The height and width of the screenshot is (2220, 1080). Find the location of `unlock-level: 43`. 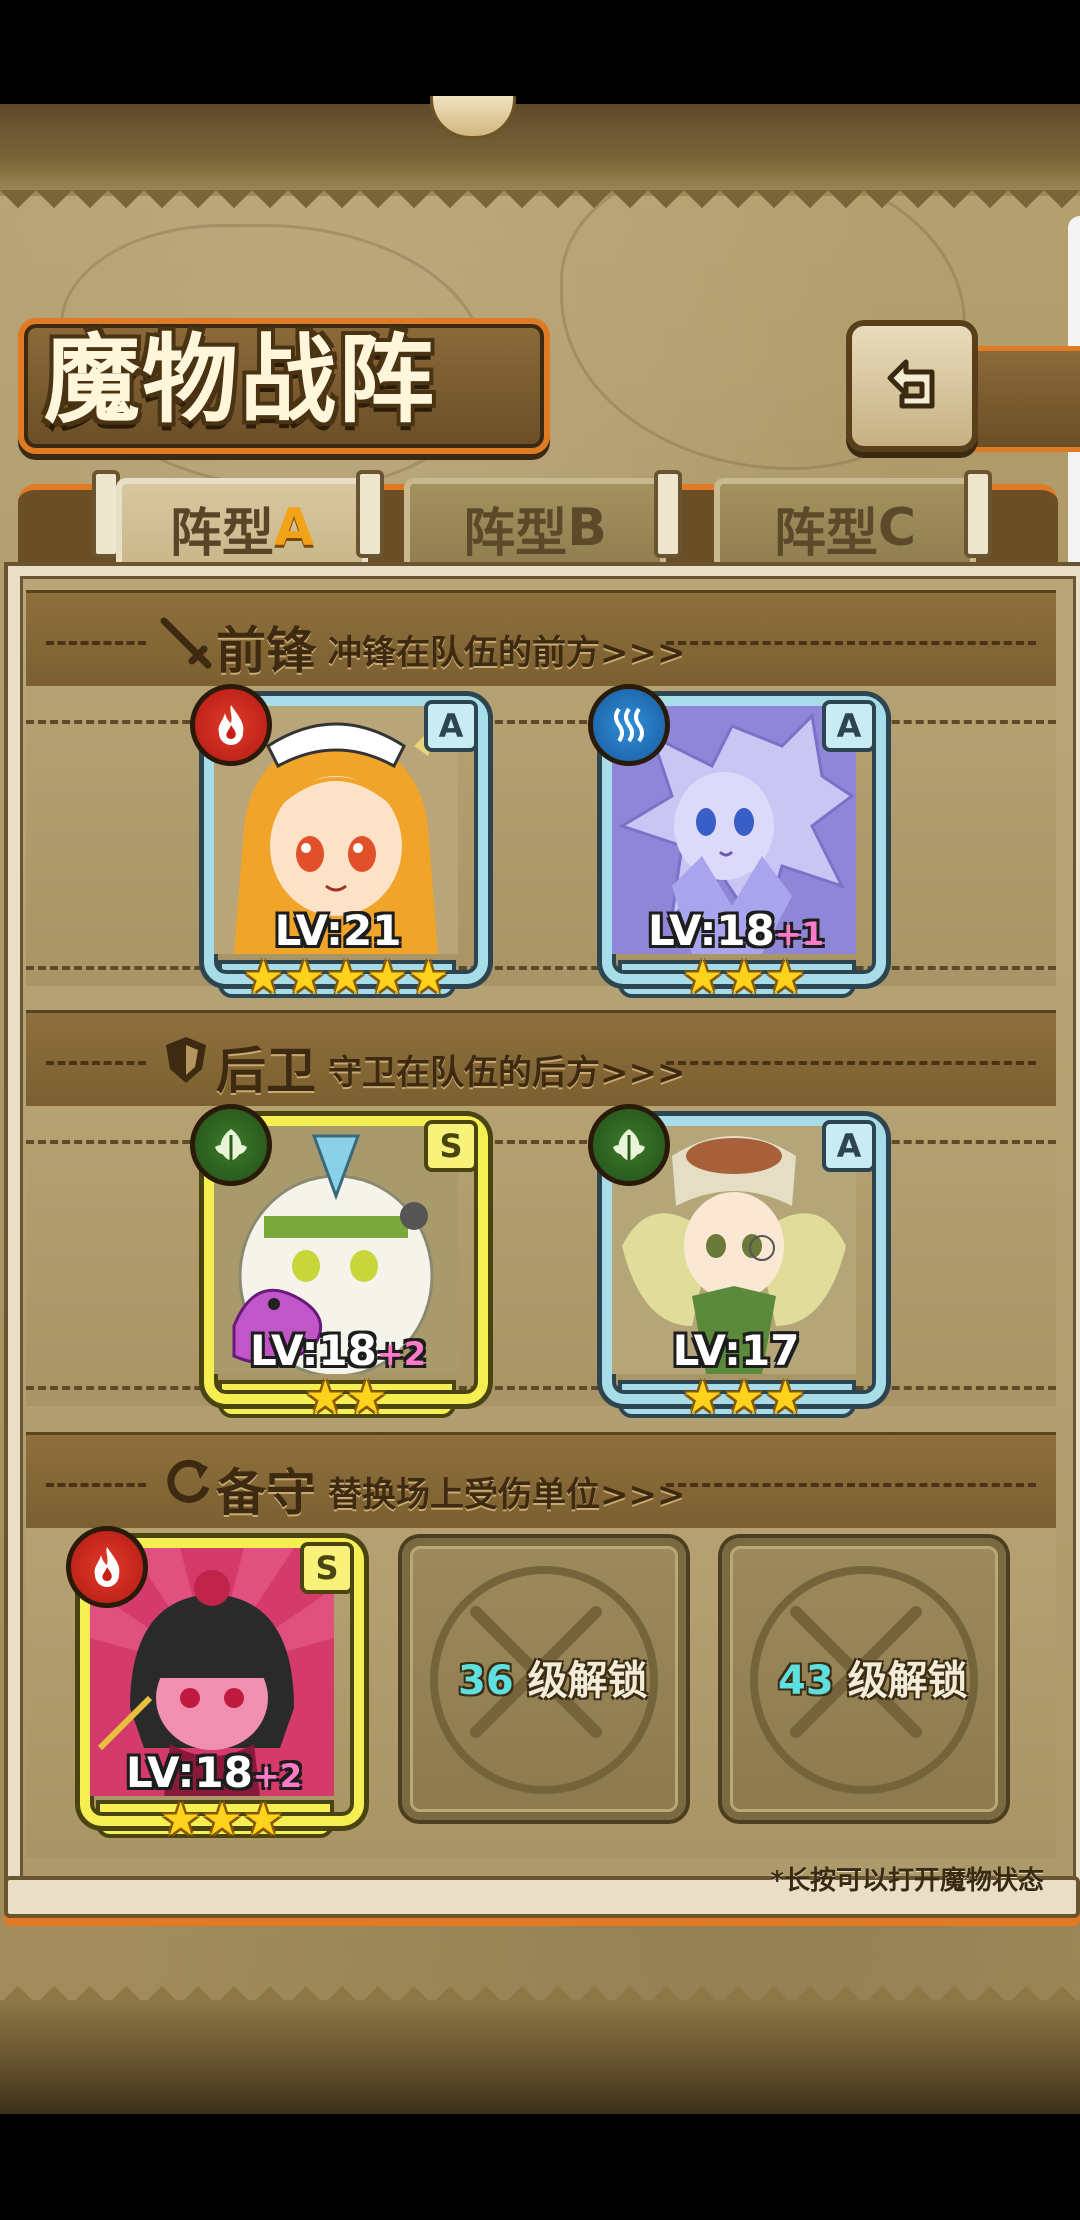

unlock-level: 43 is located at coordinates (806, 1681).